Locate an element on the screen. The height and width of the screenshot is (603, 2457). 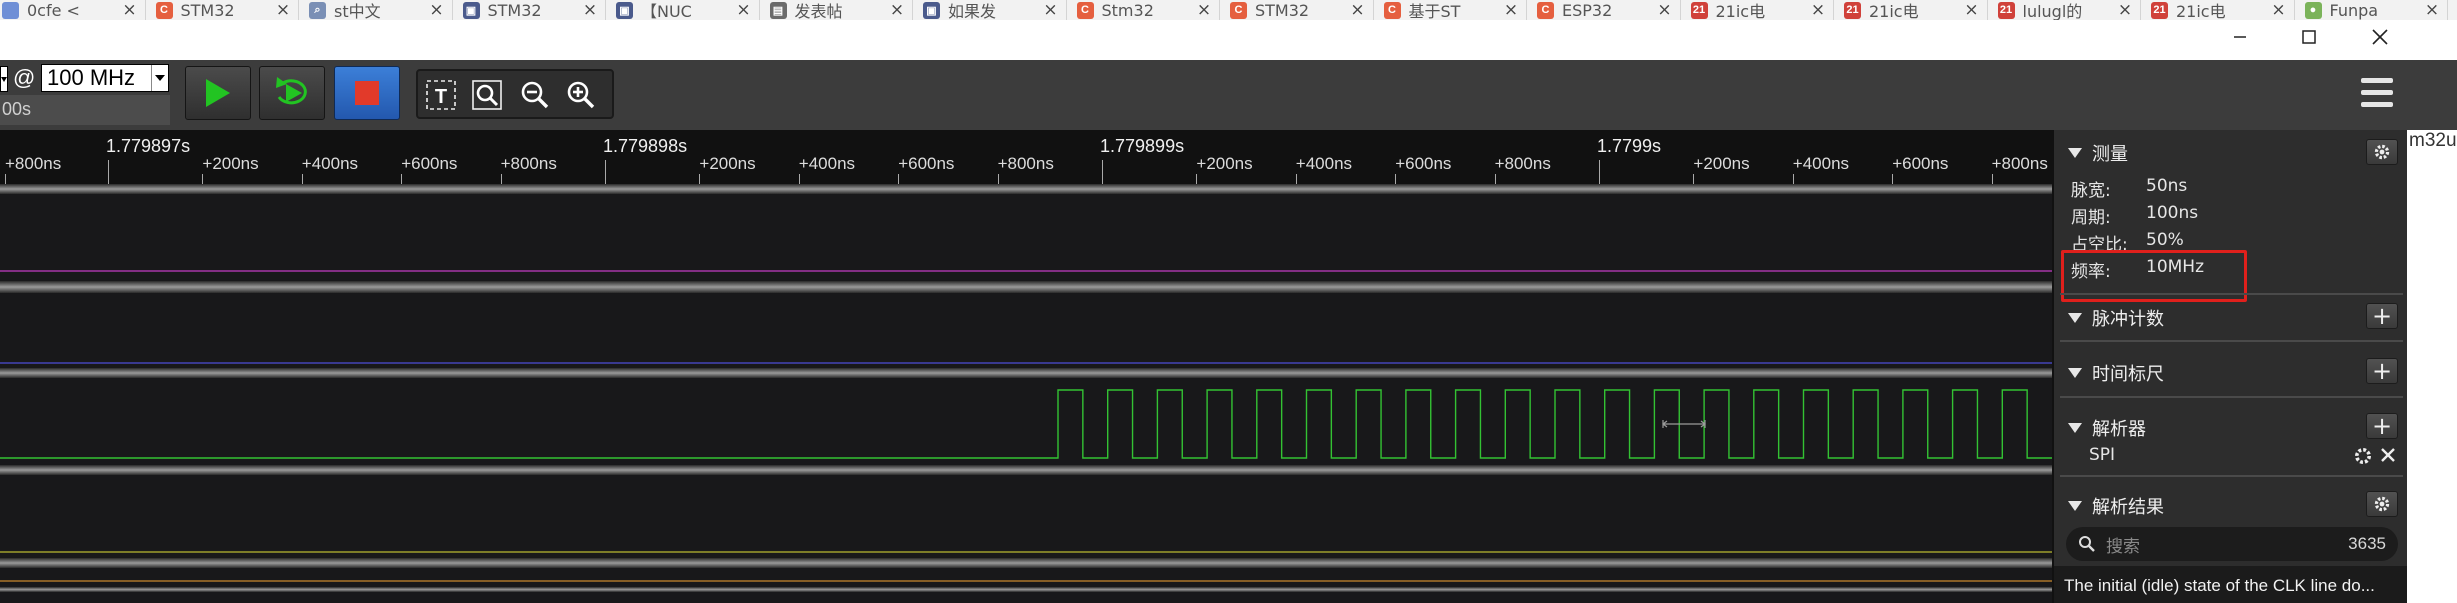
results-section-header: 解析结果 is located at coordinates (2116, 506).